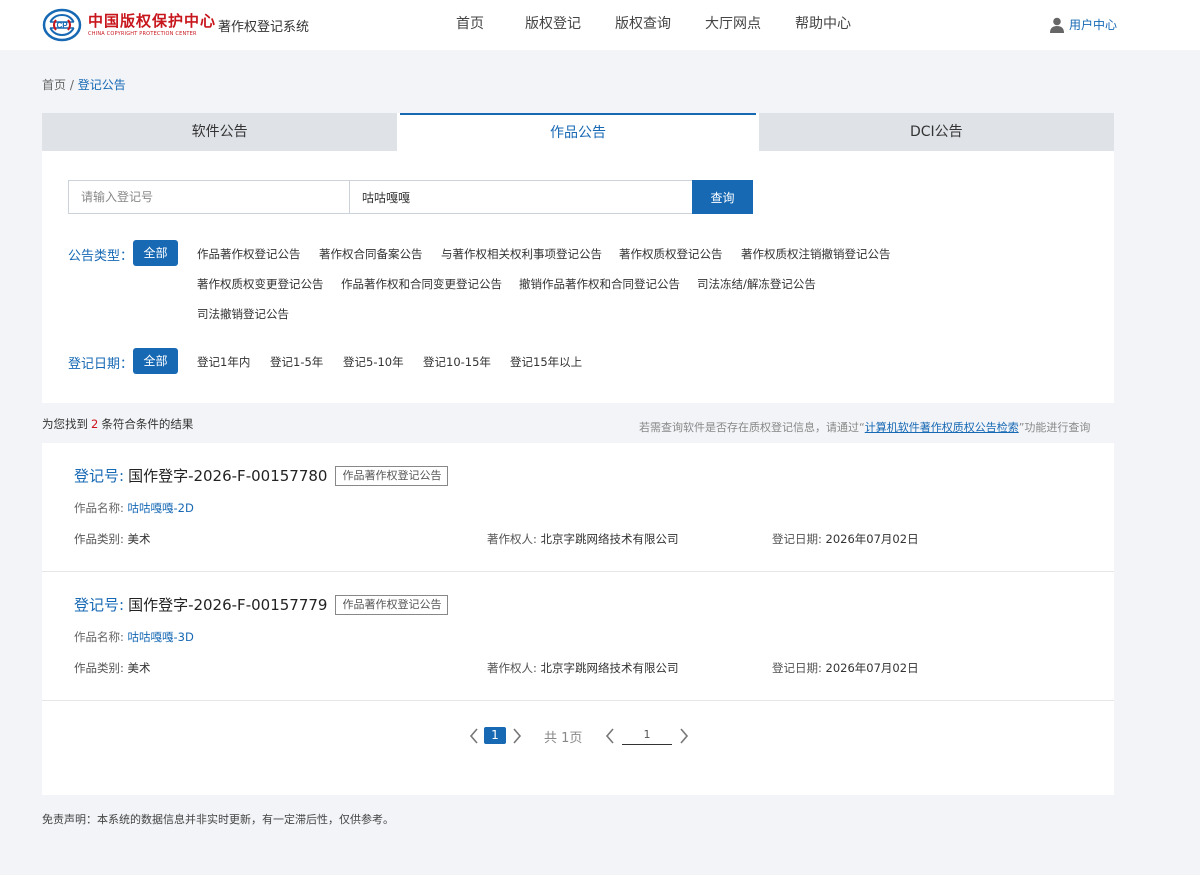  What do you see at coordinates (546, 362) in the screenshot?
I see `date-filter-option: 登记15年以上` at bounding box center [546, 362].